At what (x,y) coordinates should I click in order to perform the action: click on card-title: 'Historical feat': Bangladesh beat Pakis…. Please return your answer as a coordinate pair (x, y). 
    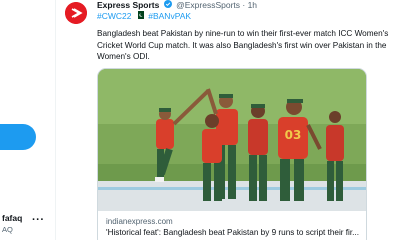
    Looking at the image, I should click on (235, 232).